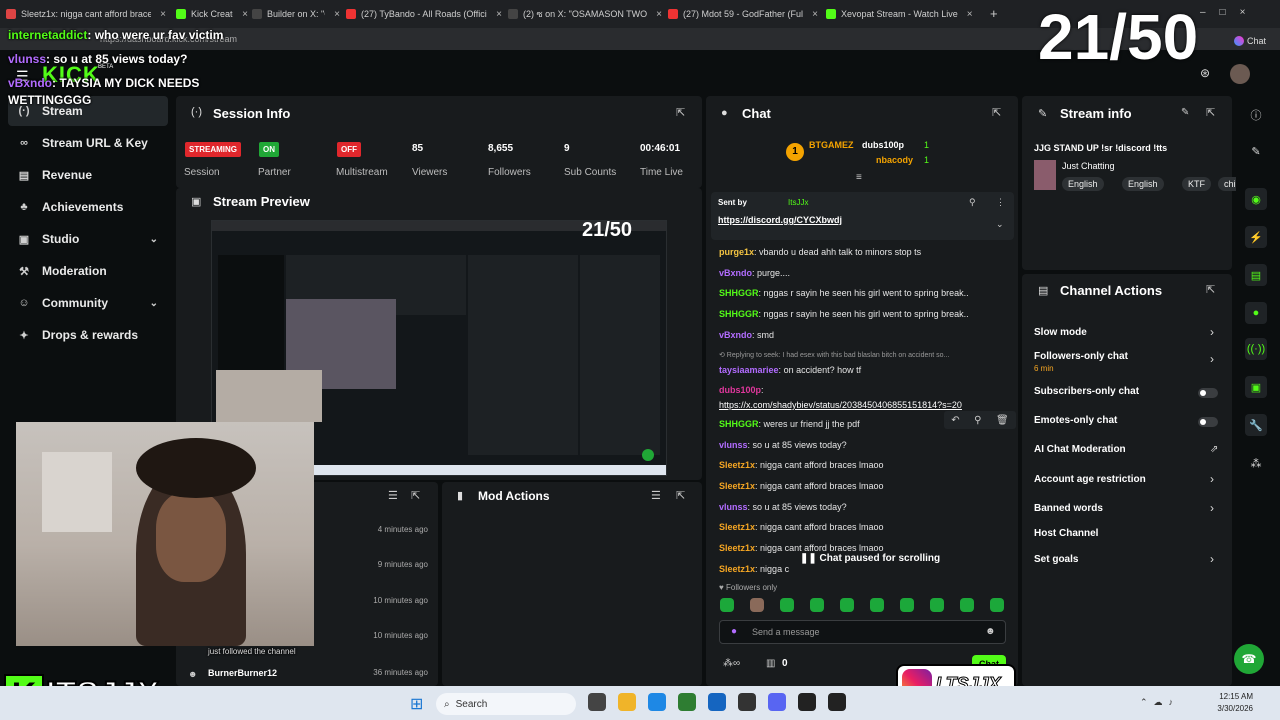 This screenshot has width=1280, height=720. What do you see at coordinates (1256, 313) in the screenshot?
I see `rail-tool-icon: ●` at bounding box center [1256, 313].